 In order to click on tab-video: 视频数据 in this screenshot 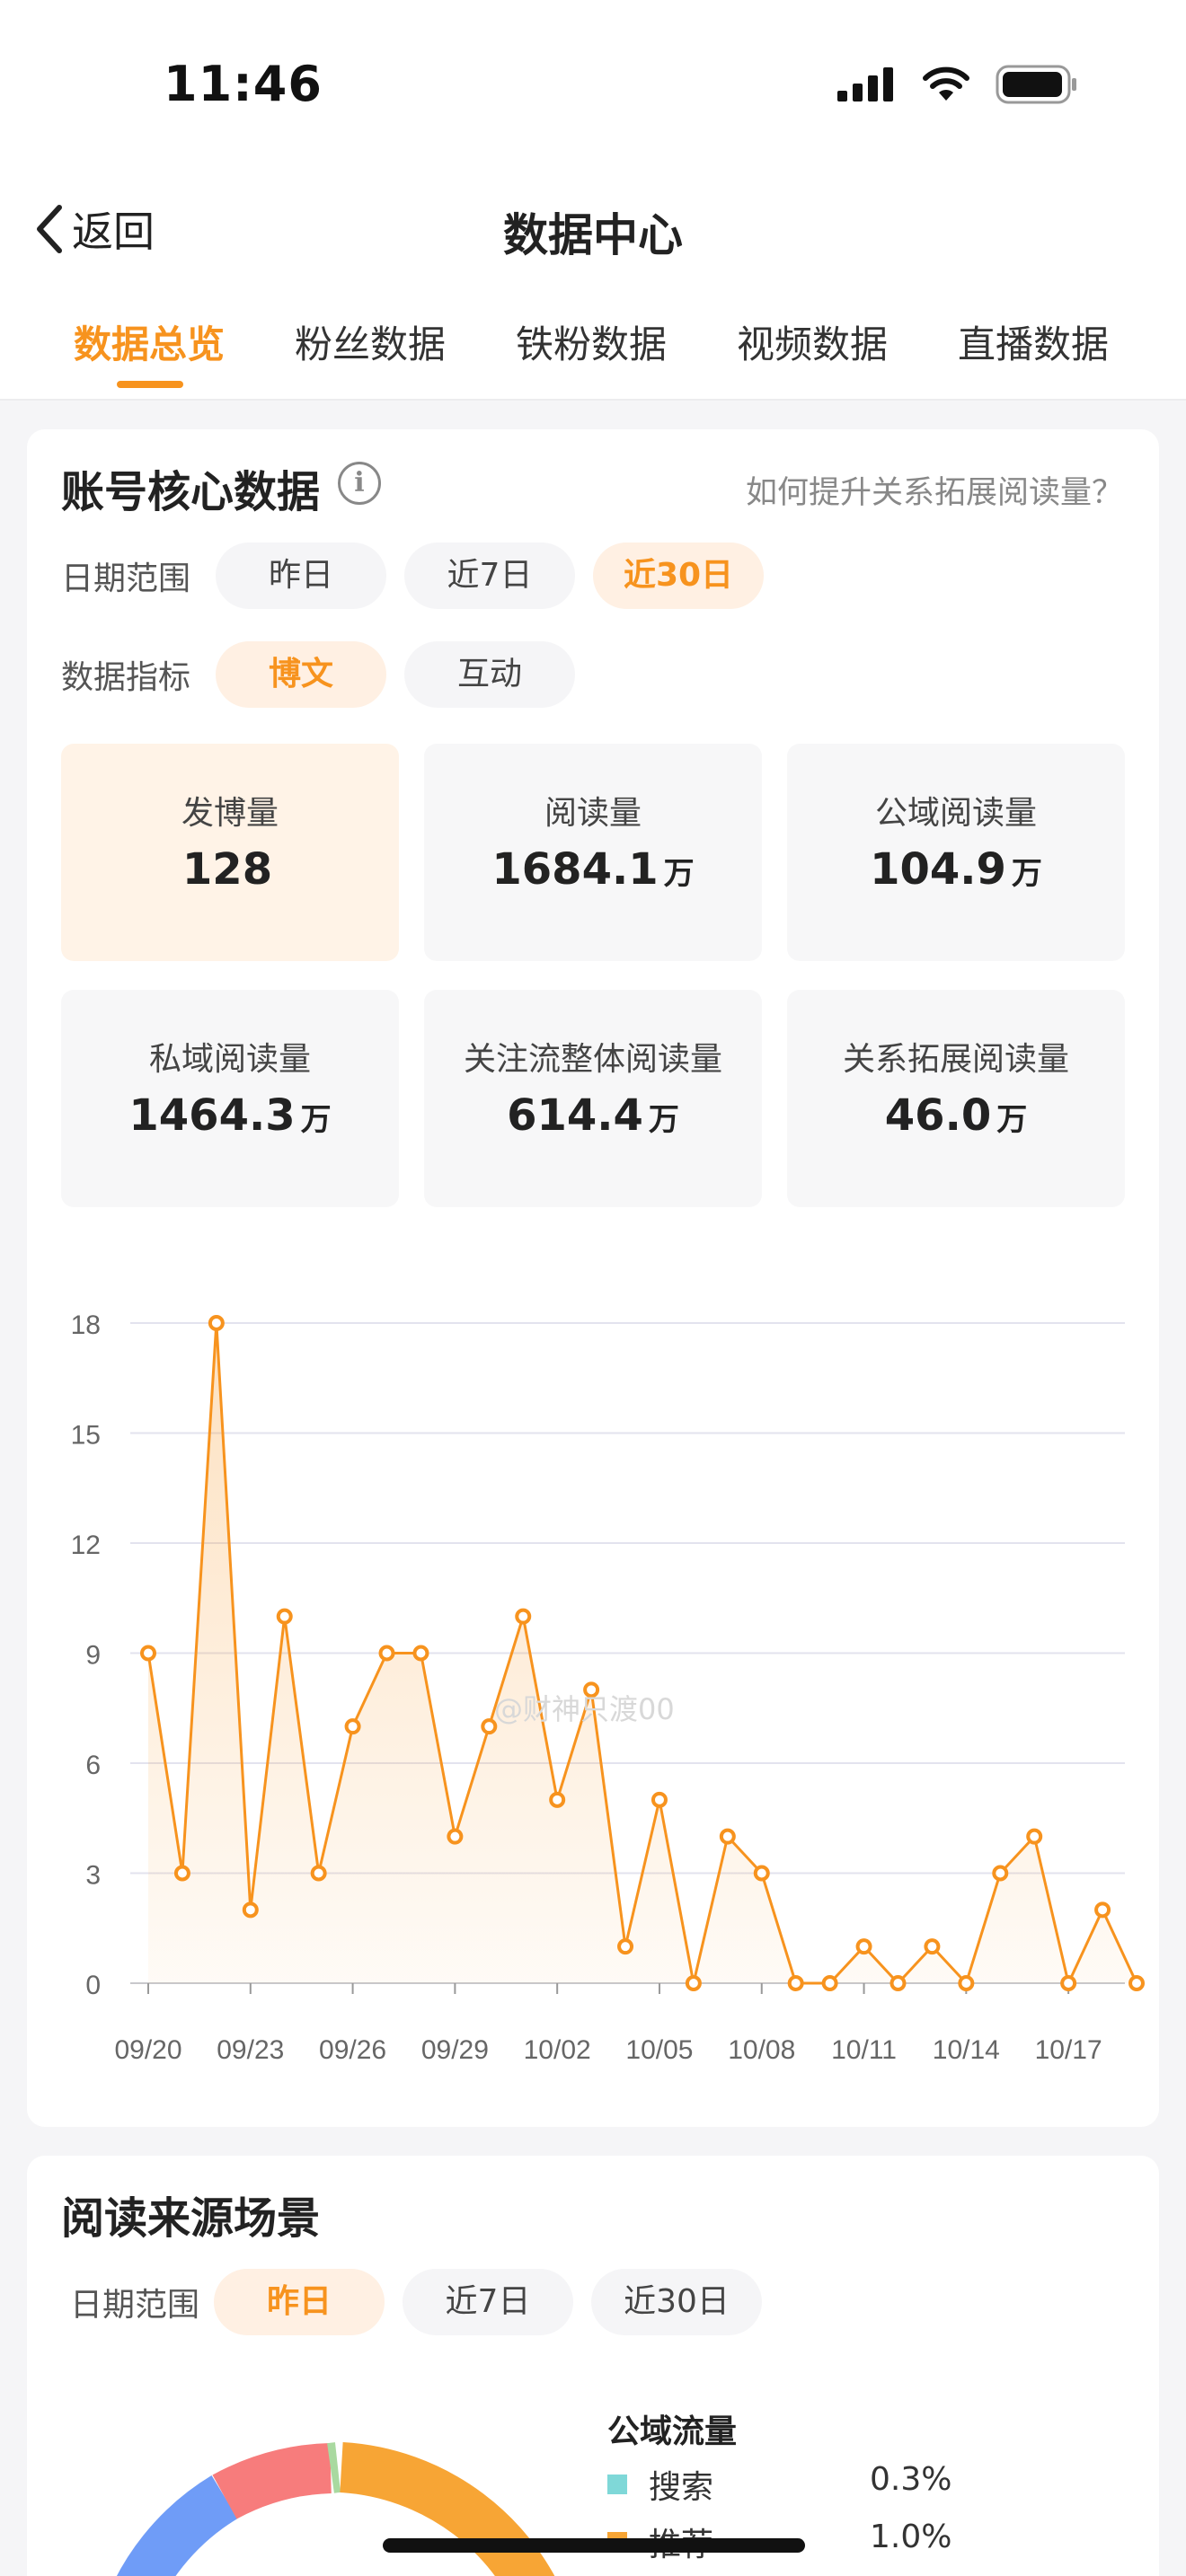, I will do `click(812, 341)`.